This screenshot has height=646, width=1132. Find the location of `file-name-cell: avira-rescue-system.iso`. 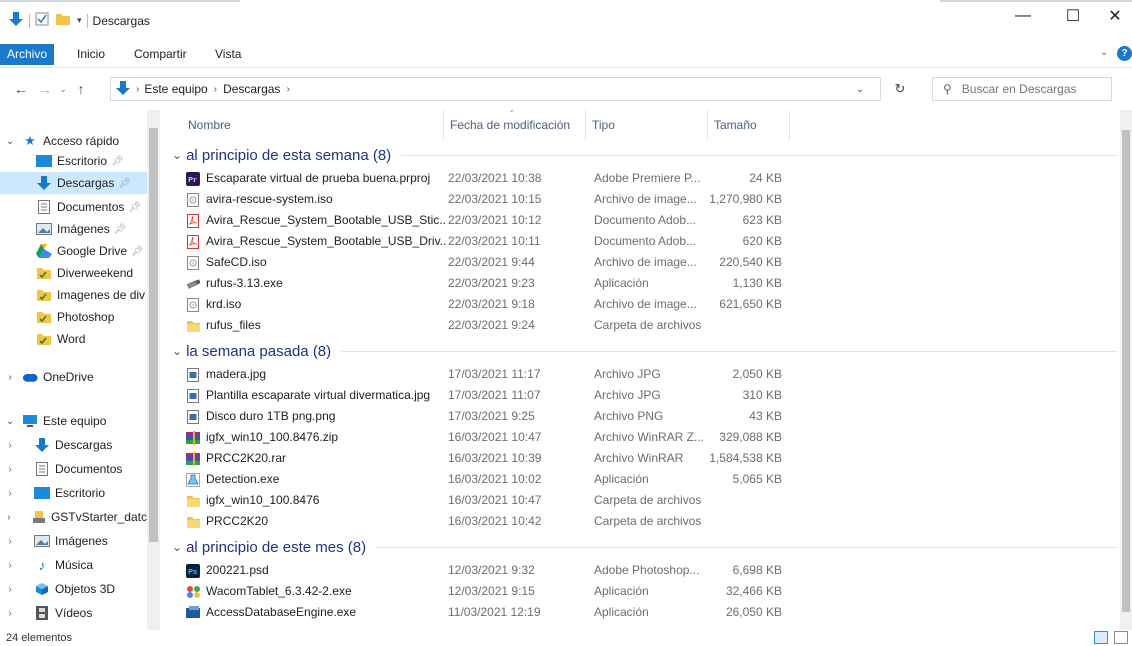

file-name-cell: avira-rescue-system.iso is located at coordinates (316, 199).